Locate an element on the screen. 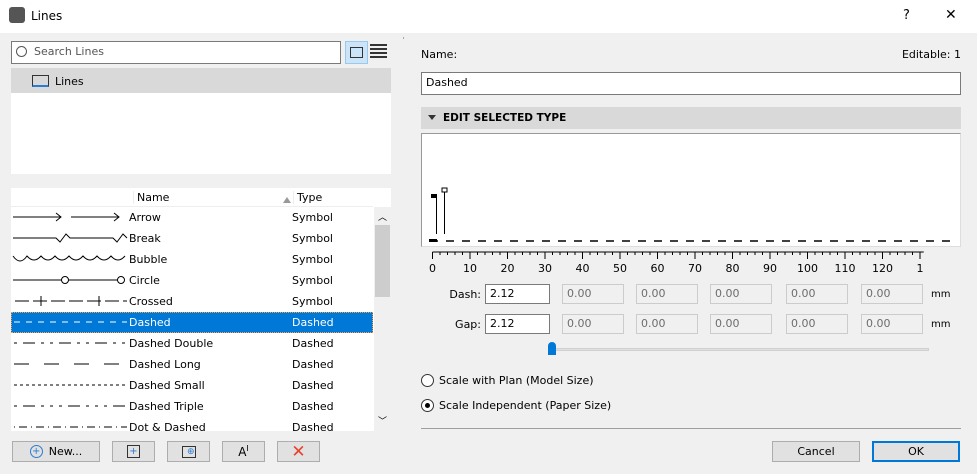 The height and width of the screenshot is (474, 977). list-item: Dashed Triple Dashed is located at coordinates (192, 406).